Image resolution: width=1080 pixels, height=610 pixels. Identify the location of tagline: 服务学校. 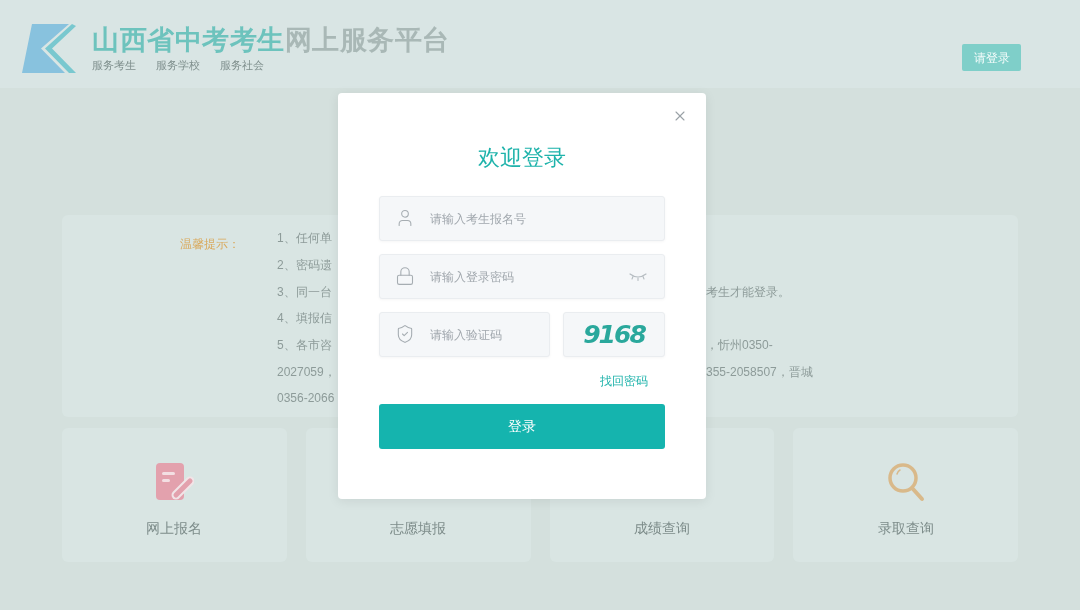
(178, 65).